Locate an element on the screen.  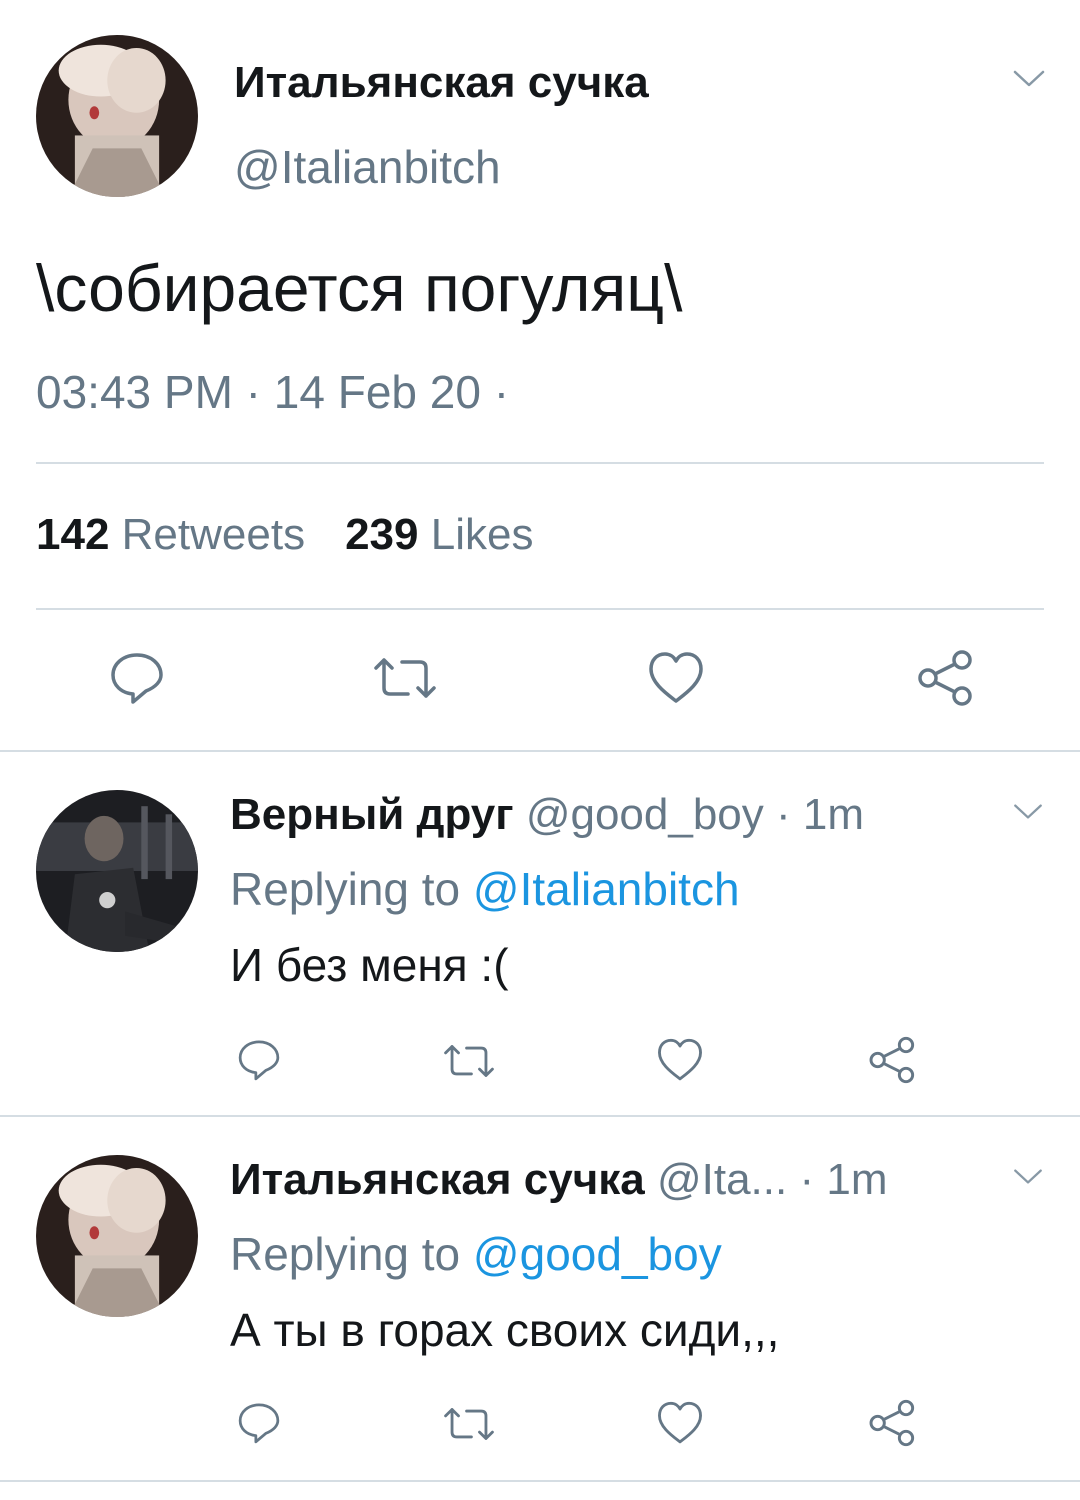
tweet-text: \собирается погуляц\ is located at coordinates (359, 288).